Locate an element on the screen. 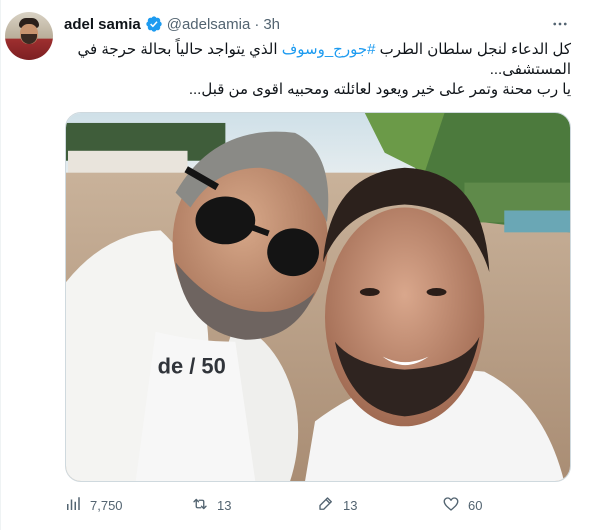  heart-icon is located at coordinates (451, 505).